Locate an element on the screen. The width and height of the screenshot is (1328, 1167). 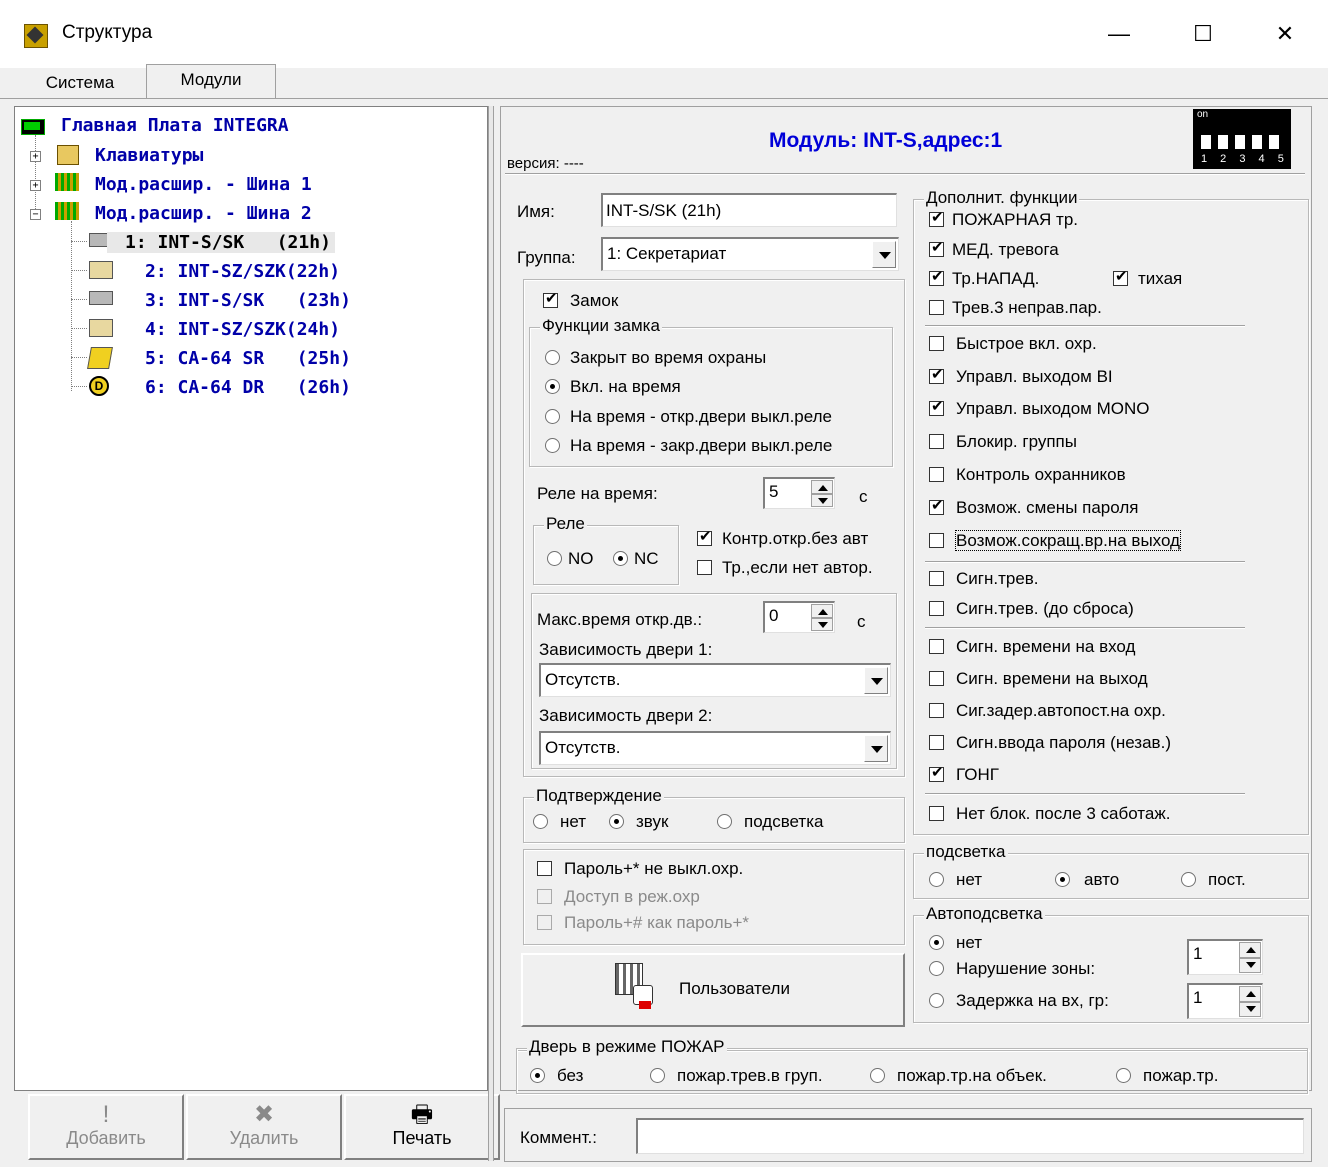
fire-door-group-radio: пожар.трев.в груп. is located at coordinates (736, 1076).